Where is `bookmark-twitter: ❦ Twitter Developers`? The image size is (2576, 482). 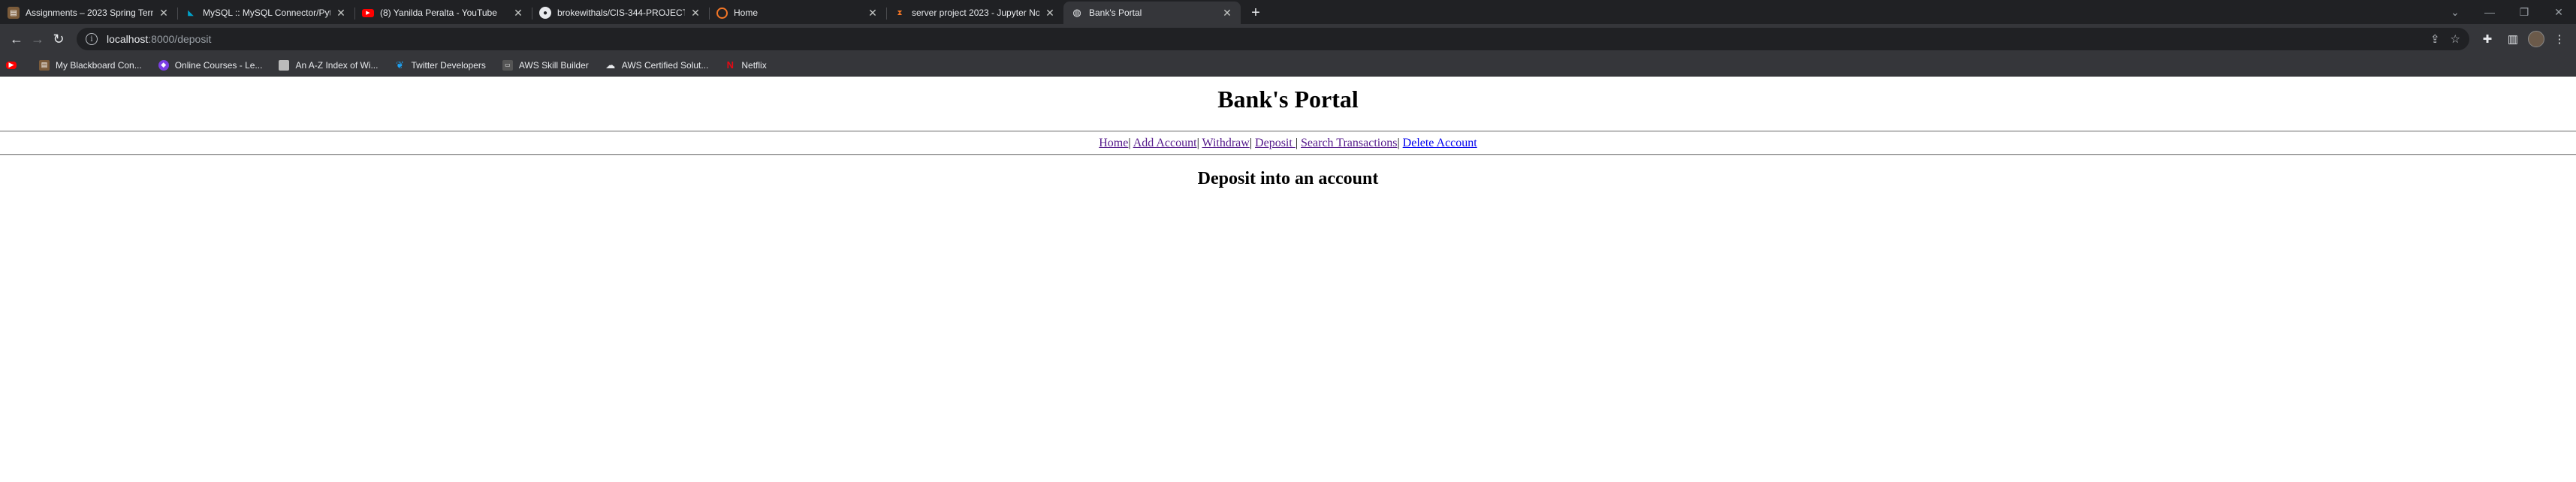 bookmark-twitter: ❦ Twitter Developers is located at coordinates (440, 65).